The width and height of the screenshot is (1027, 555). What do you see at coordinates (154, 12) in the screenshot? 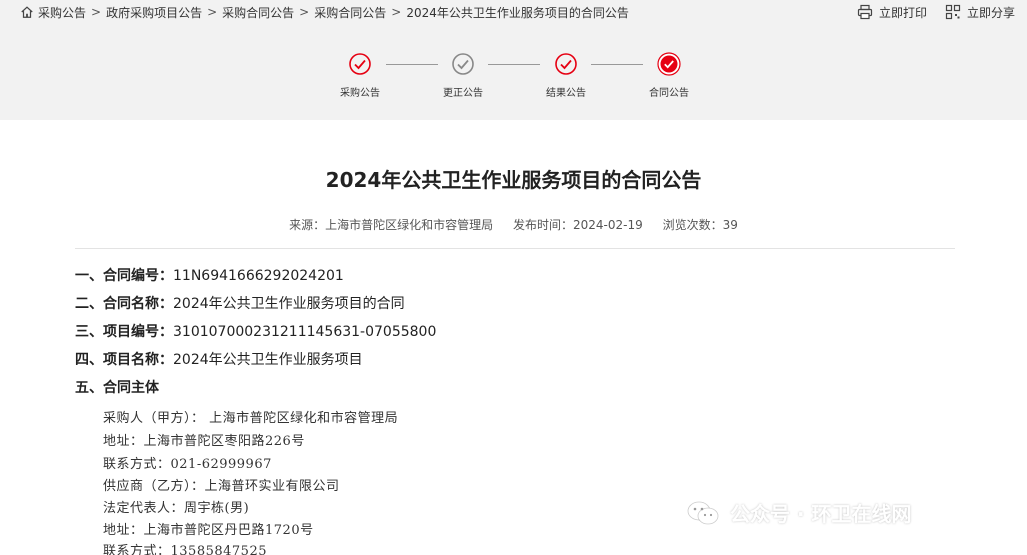
I see `breadcrumb-item-gov-project-notice: 政府采购项目公告` at bounding box center [154, 12].